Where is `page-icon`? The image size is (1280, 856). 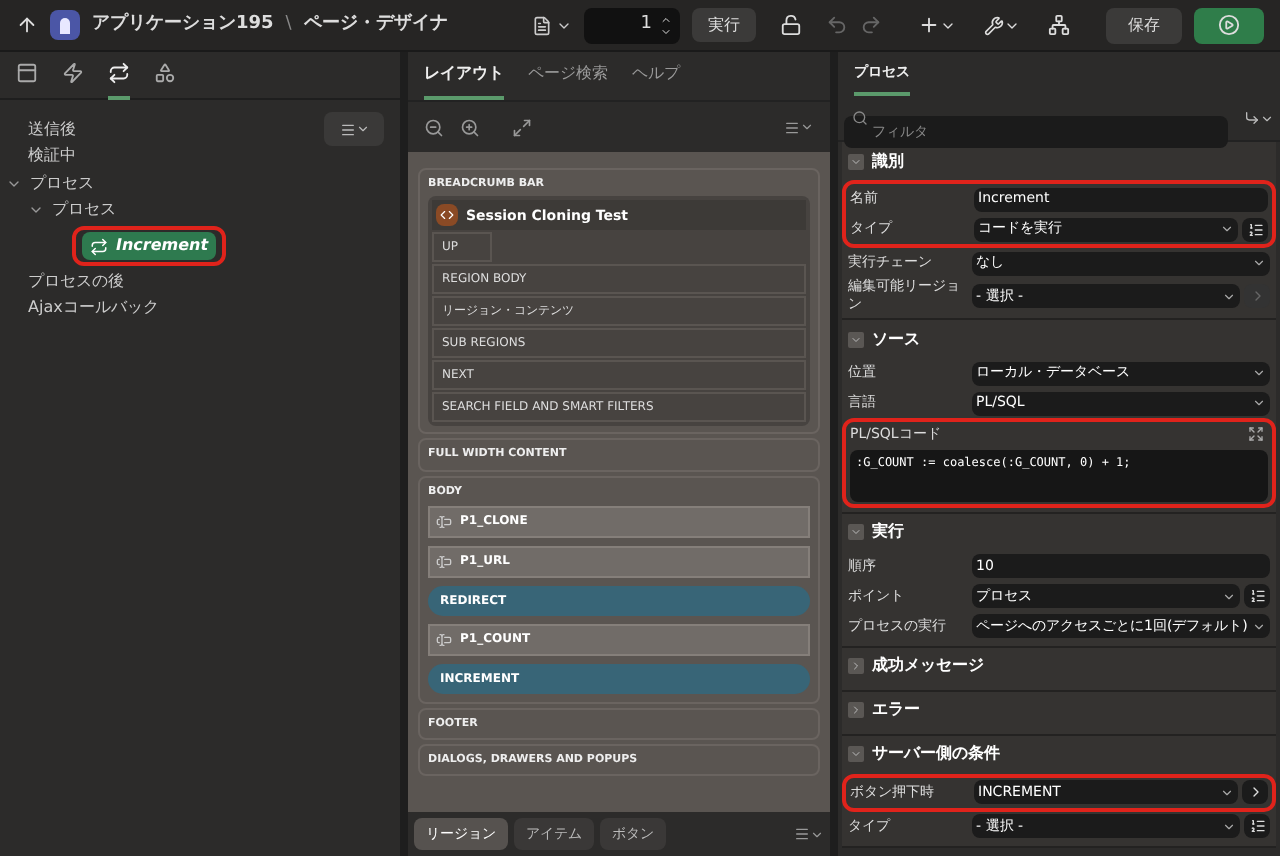 page-icon is located at coordinates (542, 25).